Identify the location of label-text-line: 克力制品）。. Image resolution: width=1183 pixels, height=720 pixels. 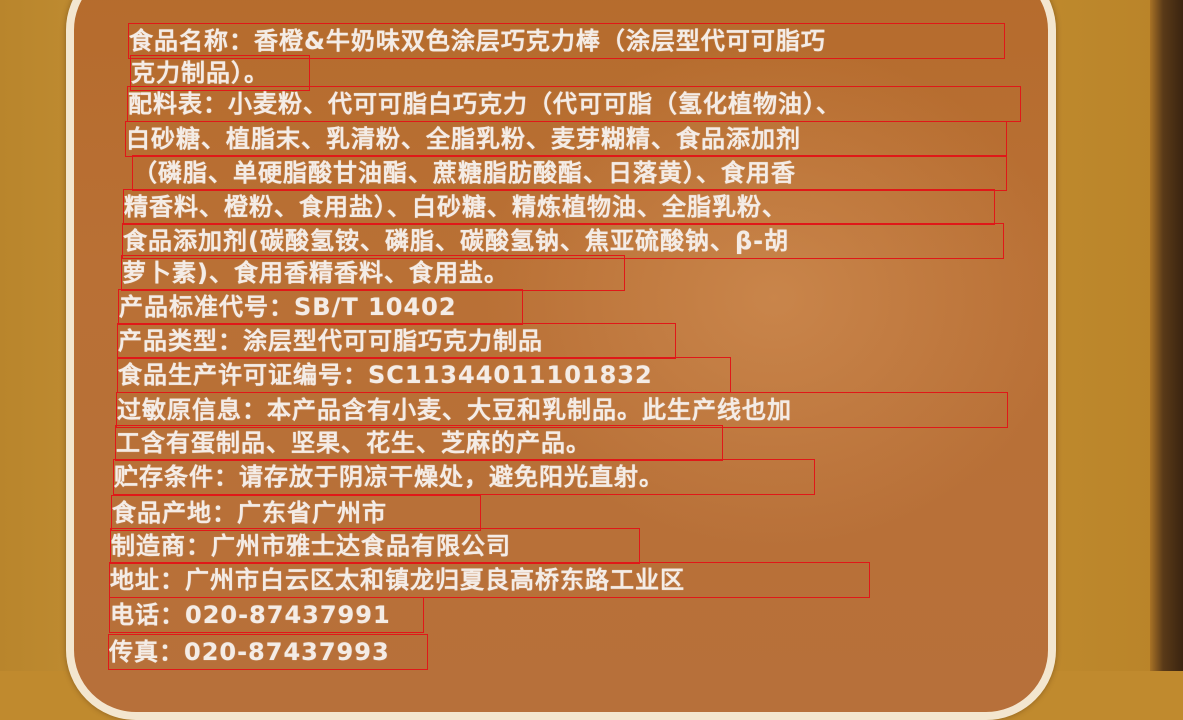
(220, 73).